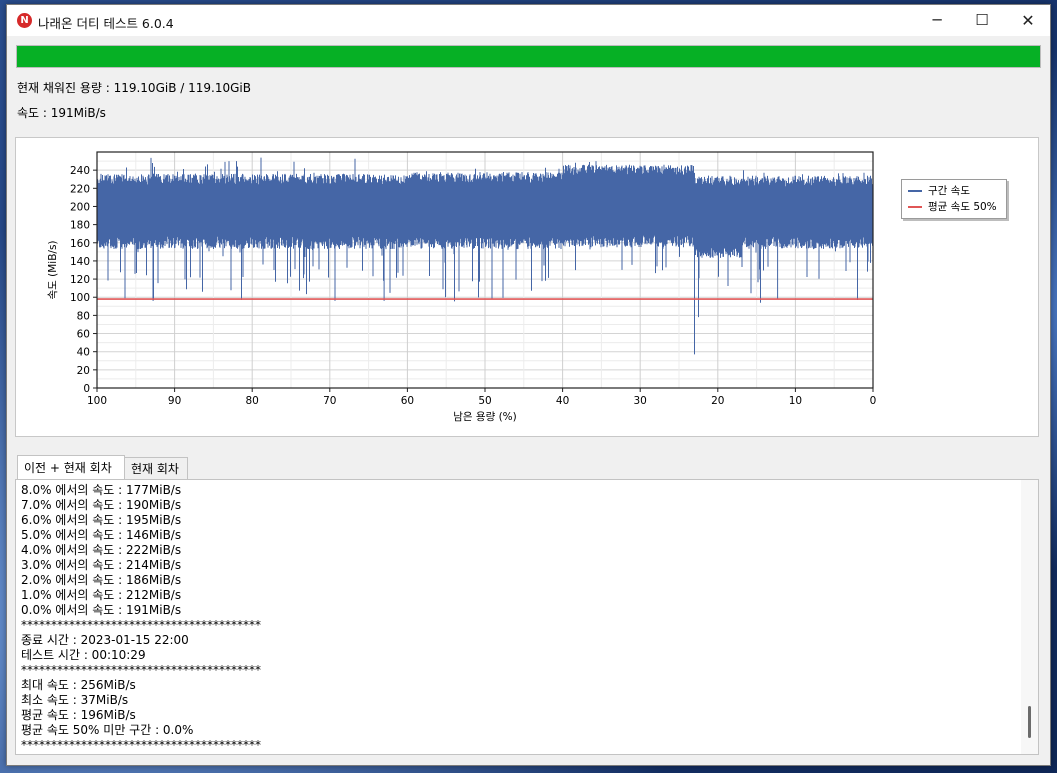 The height and width of the screenshot is (773, 1057). Describe the element at coordinates (61, 113) in the screenshot. I see `current-speed-text: 속도 : 191MiB/s` at that location.